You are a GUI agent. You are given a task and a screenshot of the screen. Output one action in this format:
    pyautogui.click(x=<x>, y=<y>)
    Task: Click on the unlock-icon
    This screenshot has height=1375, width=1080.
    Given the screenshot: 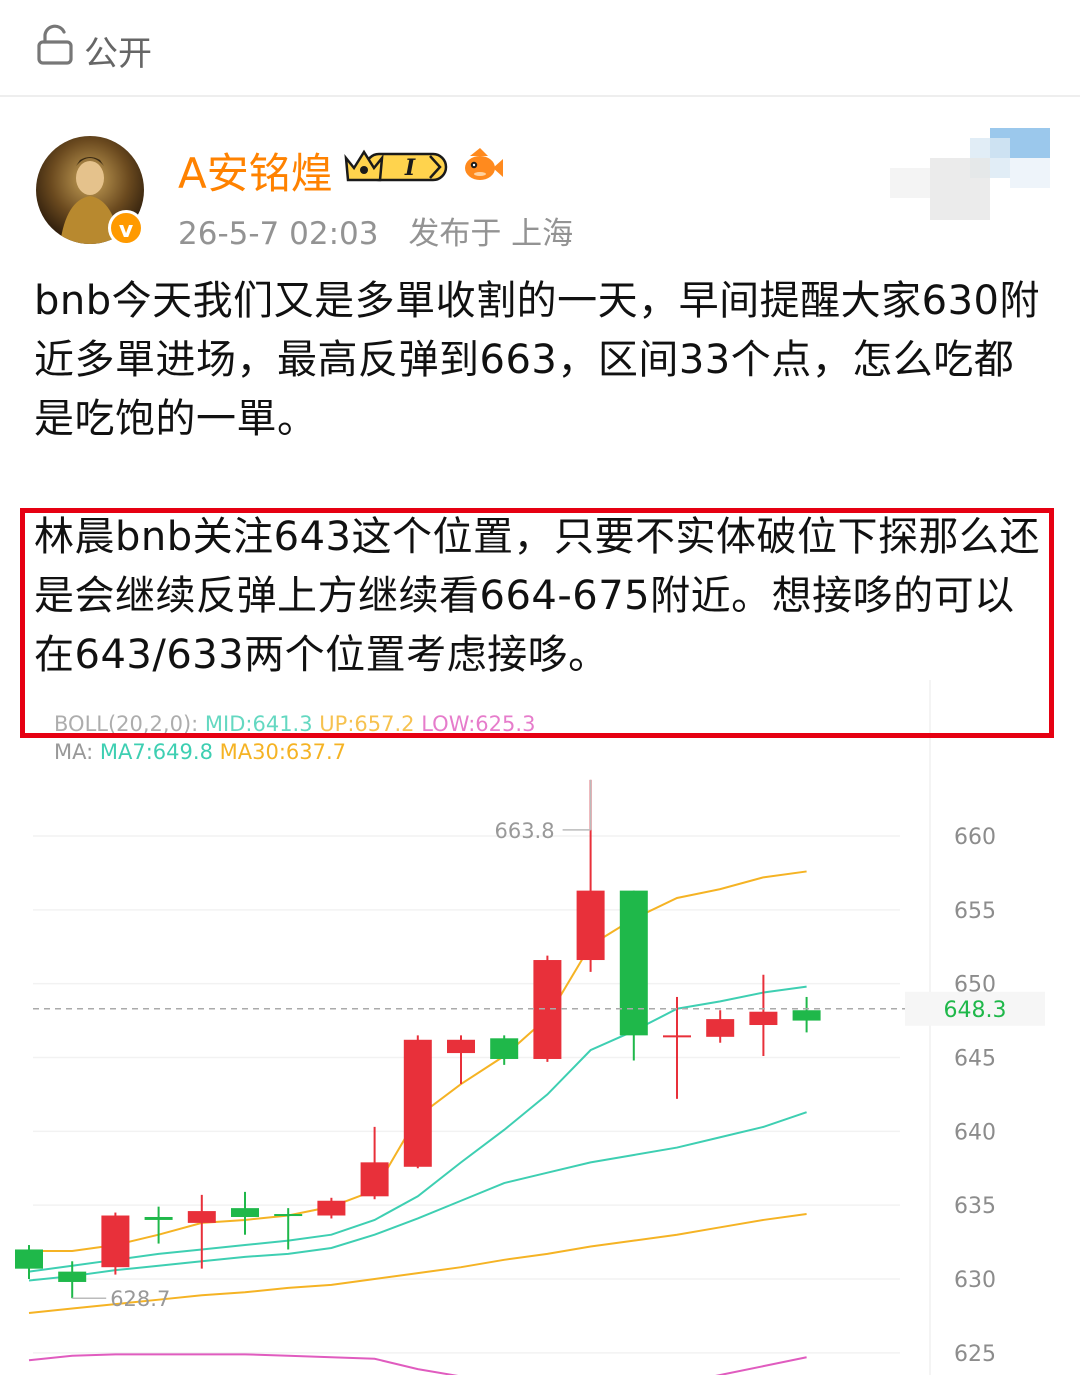 What is the action you would take?
    pyautogui.click(x=55, y=44)
    